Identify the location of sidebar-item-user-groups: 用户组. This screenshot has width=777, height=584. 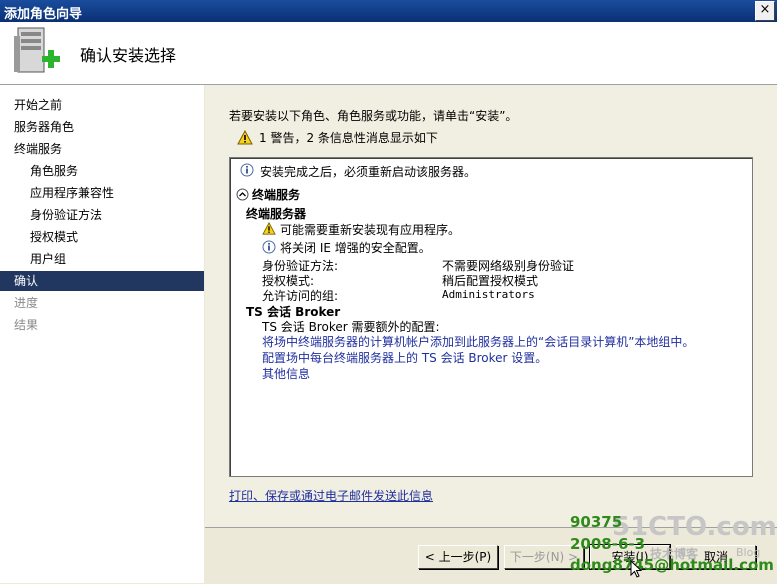
(102, 259).